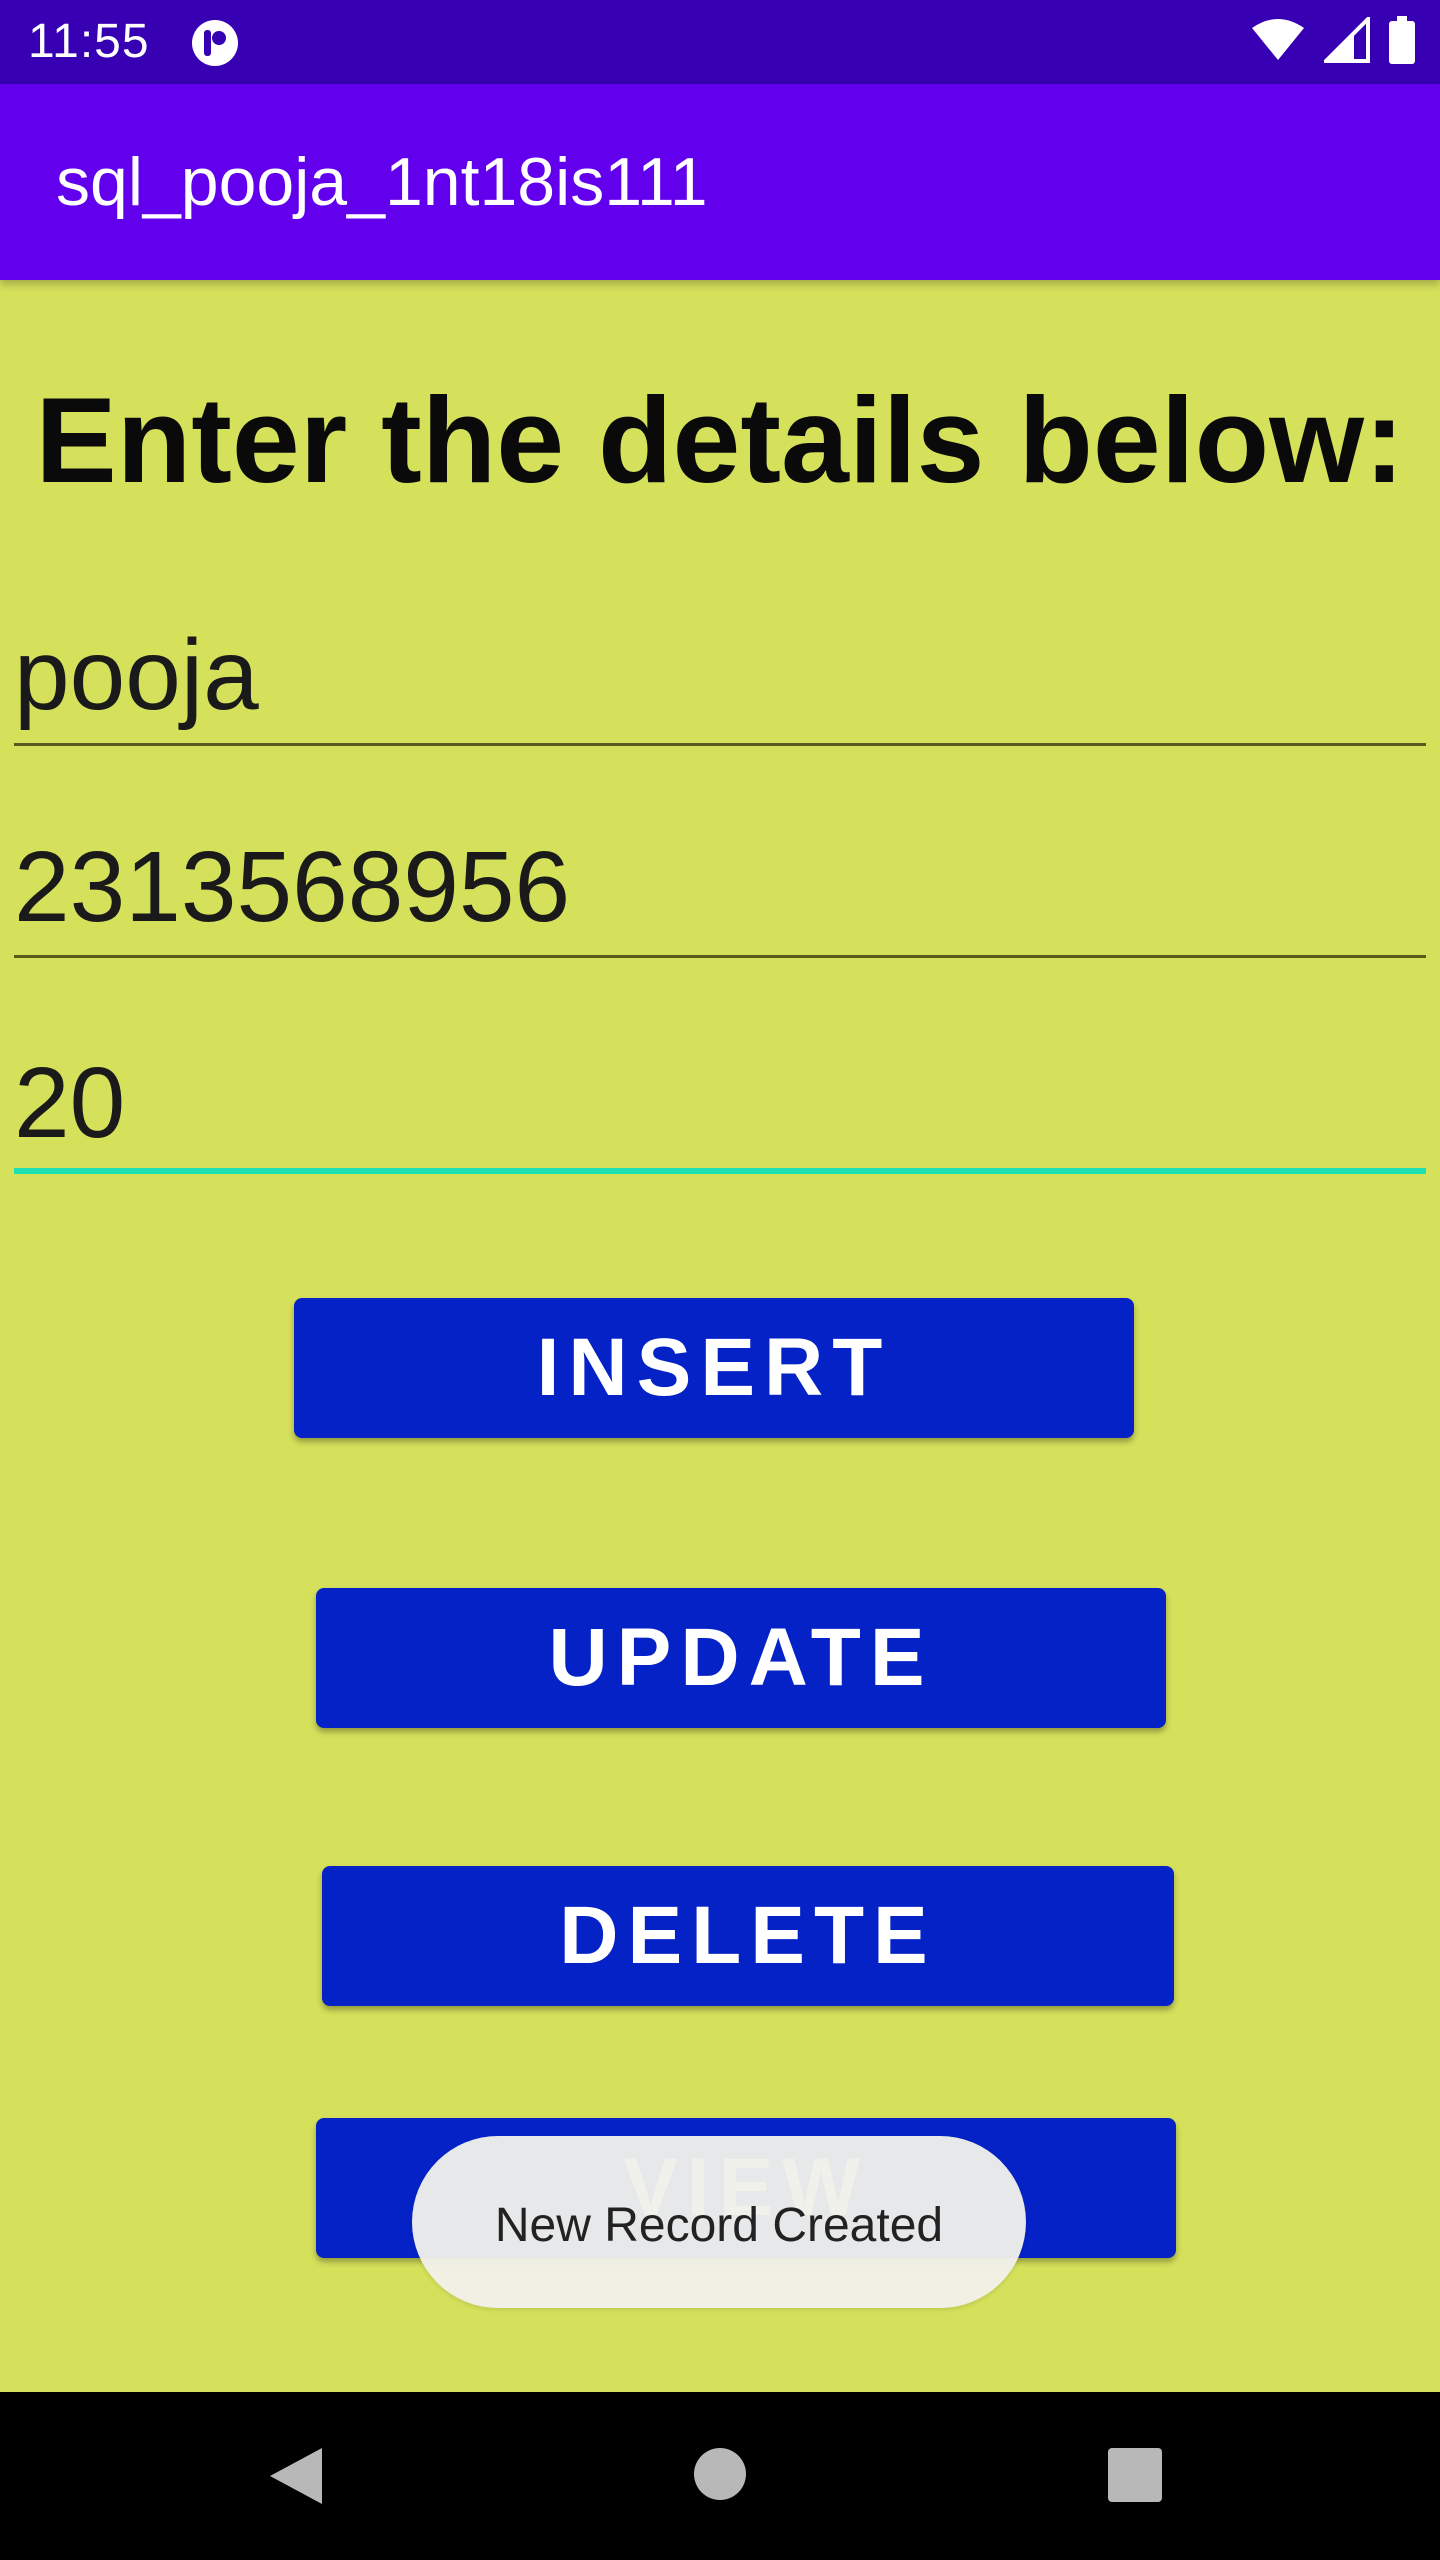 The width and height of the screenshot is (1440, 2560). What do you see at coordinates (1402, 42) in the screenshot?
I see `battery-icon` at bounding box center [1402, 42].